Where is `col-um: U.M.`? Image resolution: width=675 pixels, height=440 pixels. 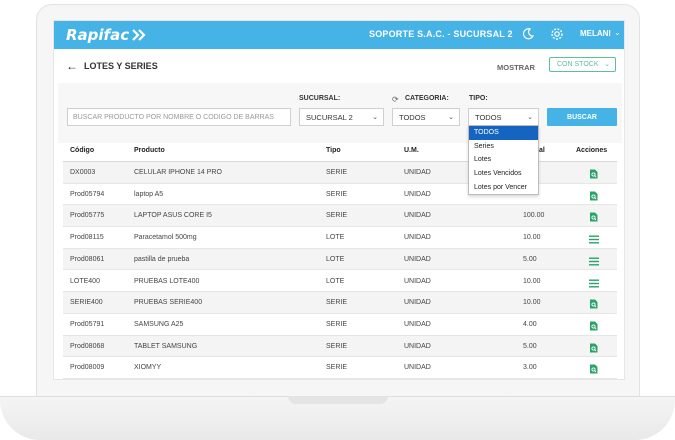 col-um: U.M. is located at coordinates (411, 150).